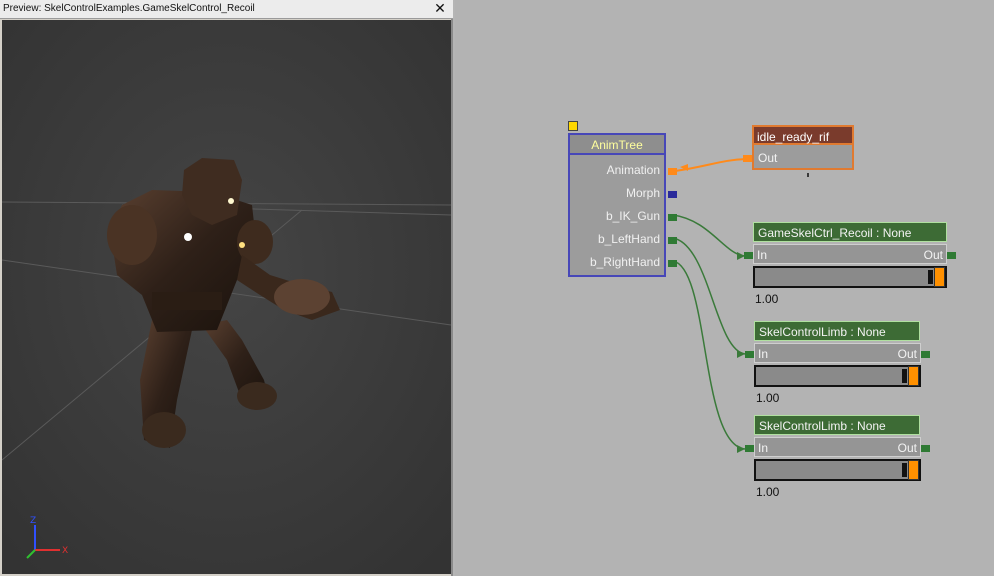 The height and width of the screenshot is (576, 994). Describe the element at coordinates (803, 135) in the screenshot. I see `sequence-title: idle_ready_rif` at that location.